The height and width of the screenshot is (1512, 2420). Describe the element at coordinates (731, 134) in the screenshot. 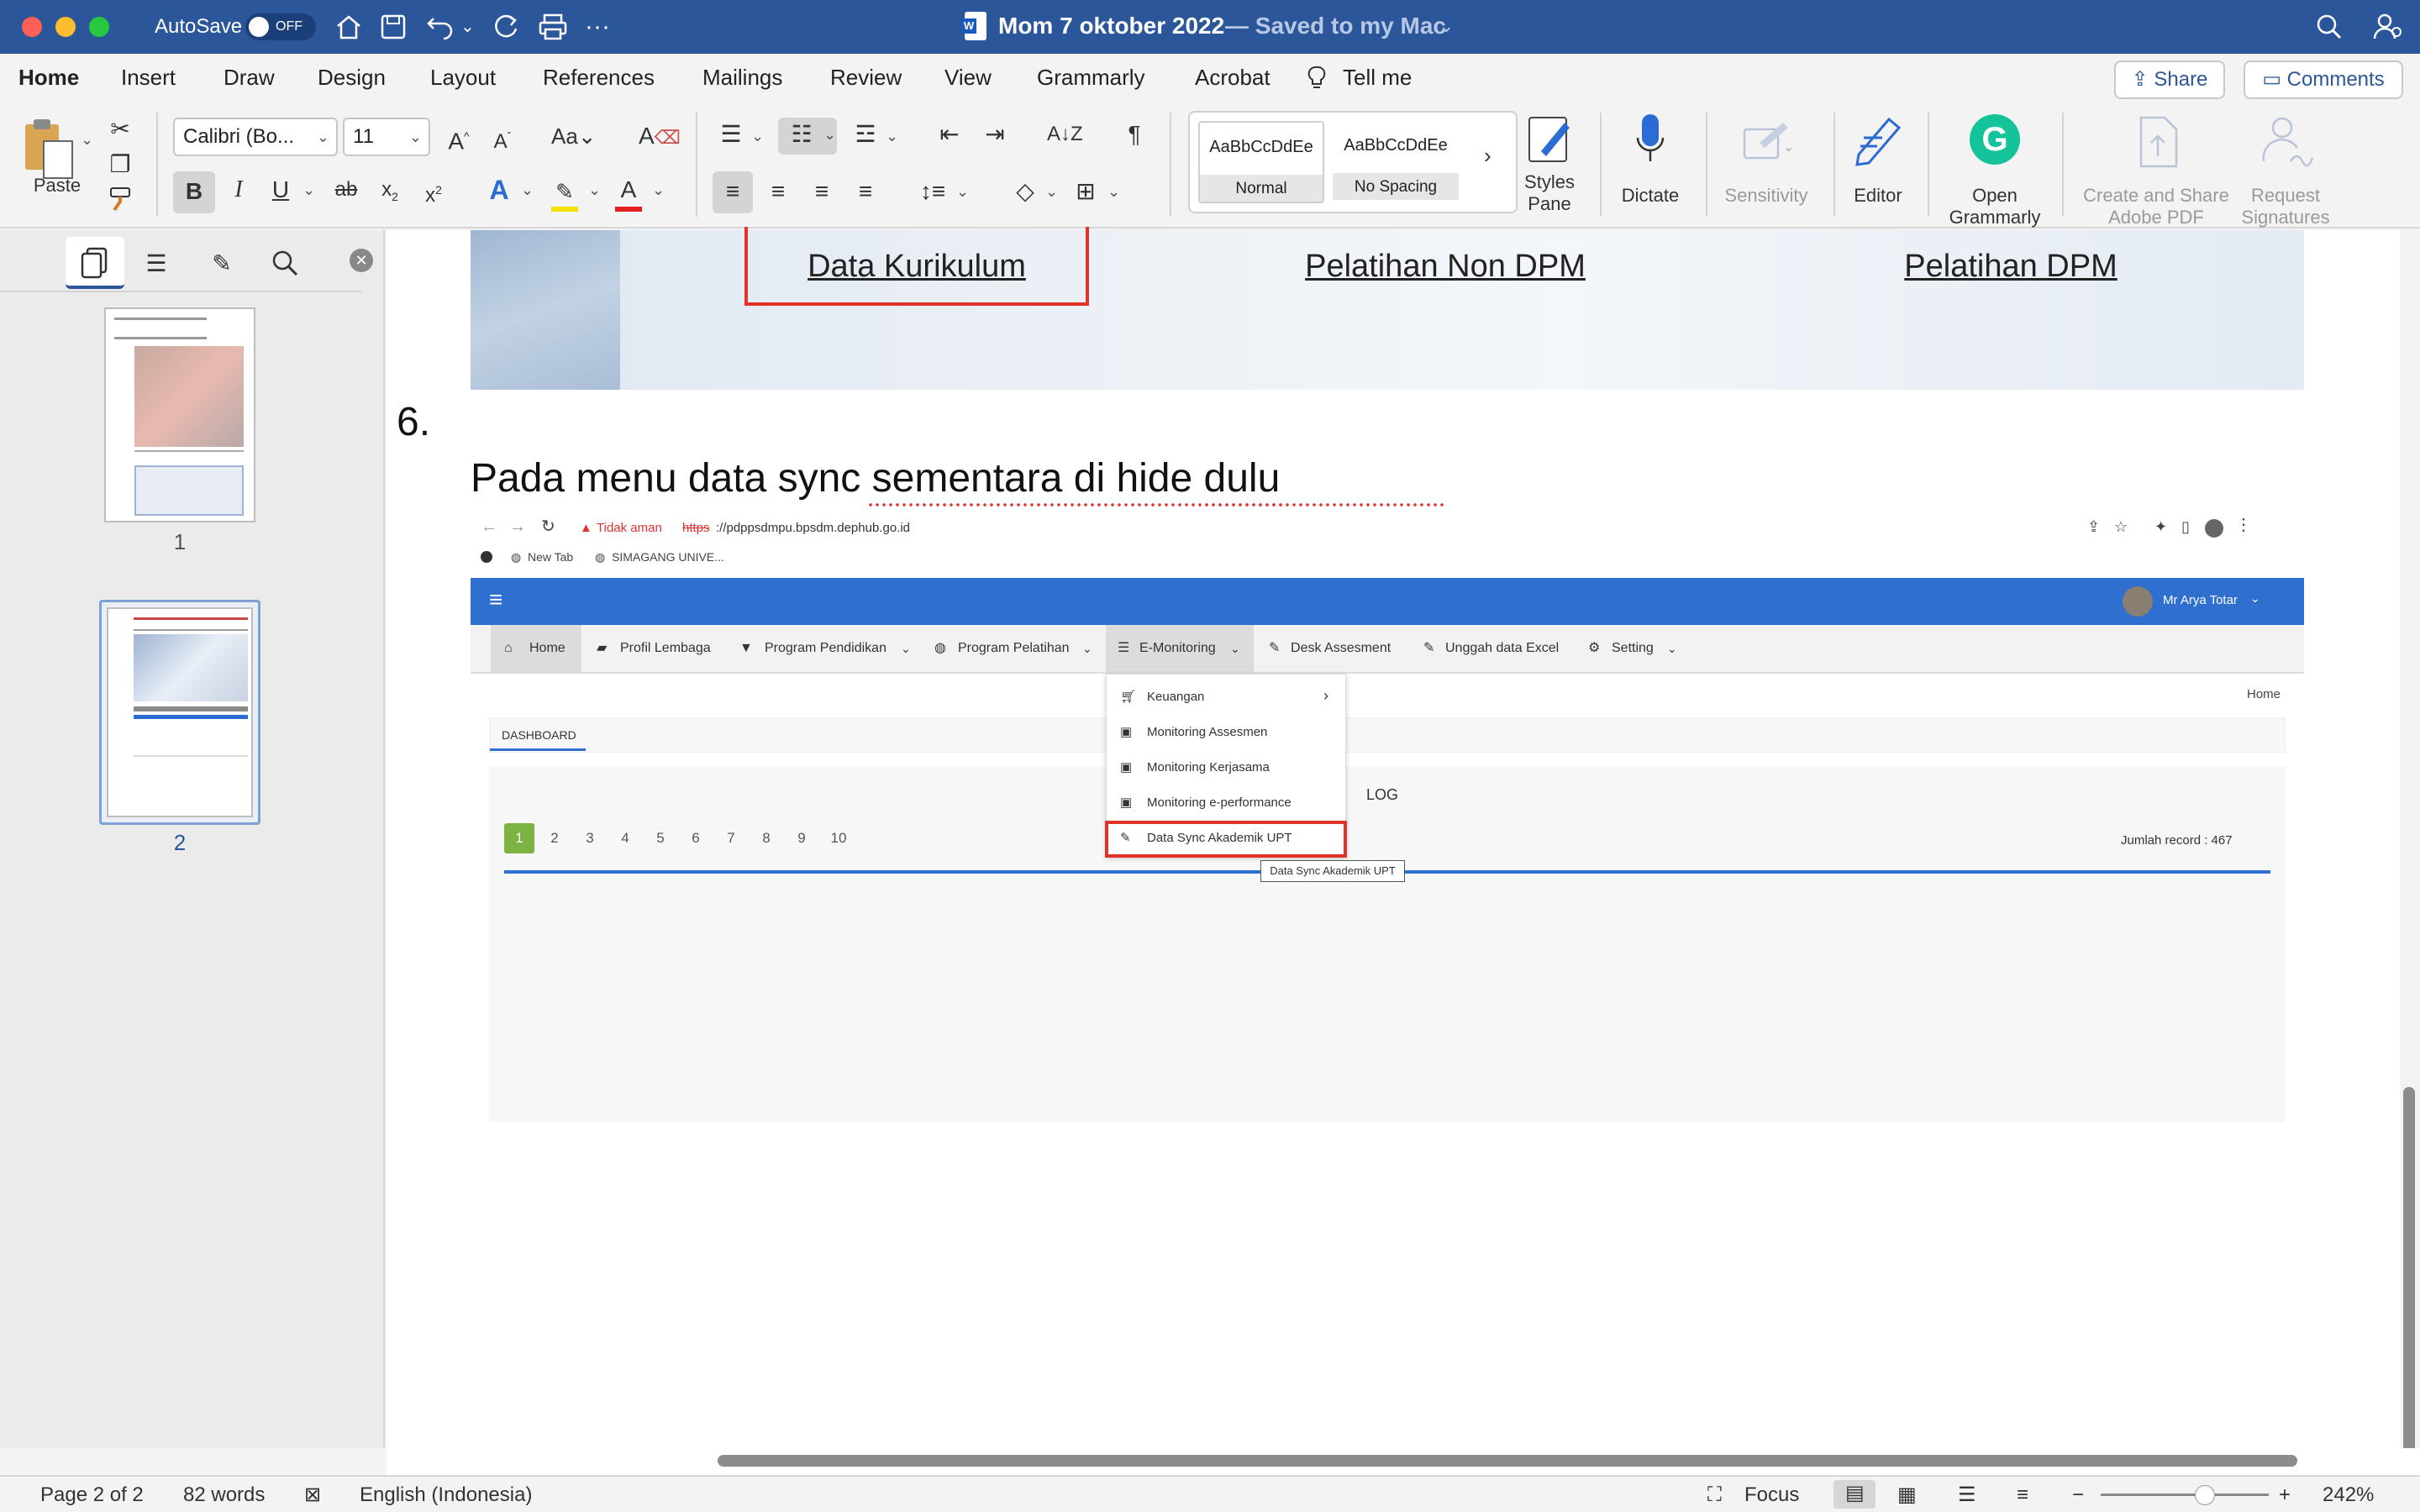

I see `bullets-icon: ☰` at that location.